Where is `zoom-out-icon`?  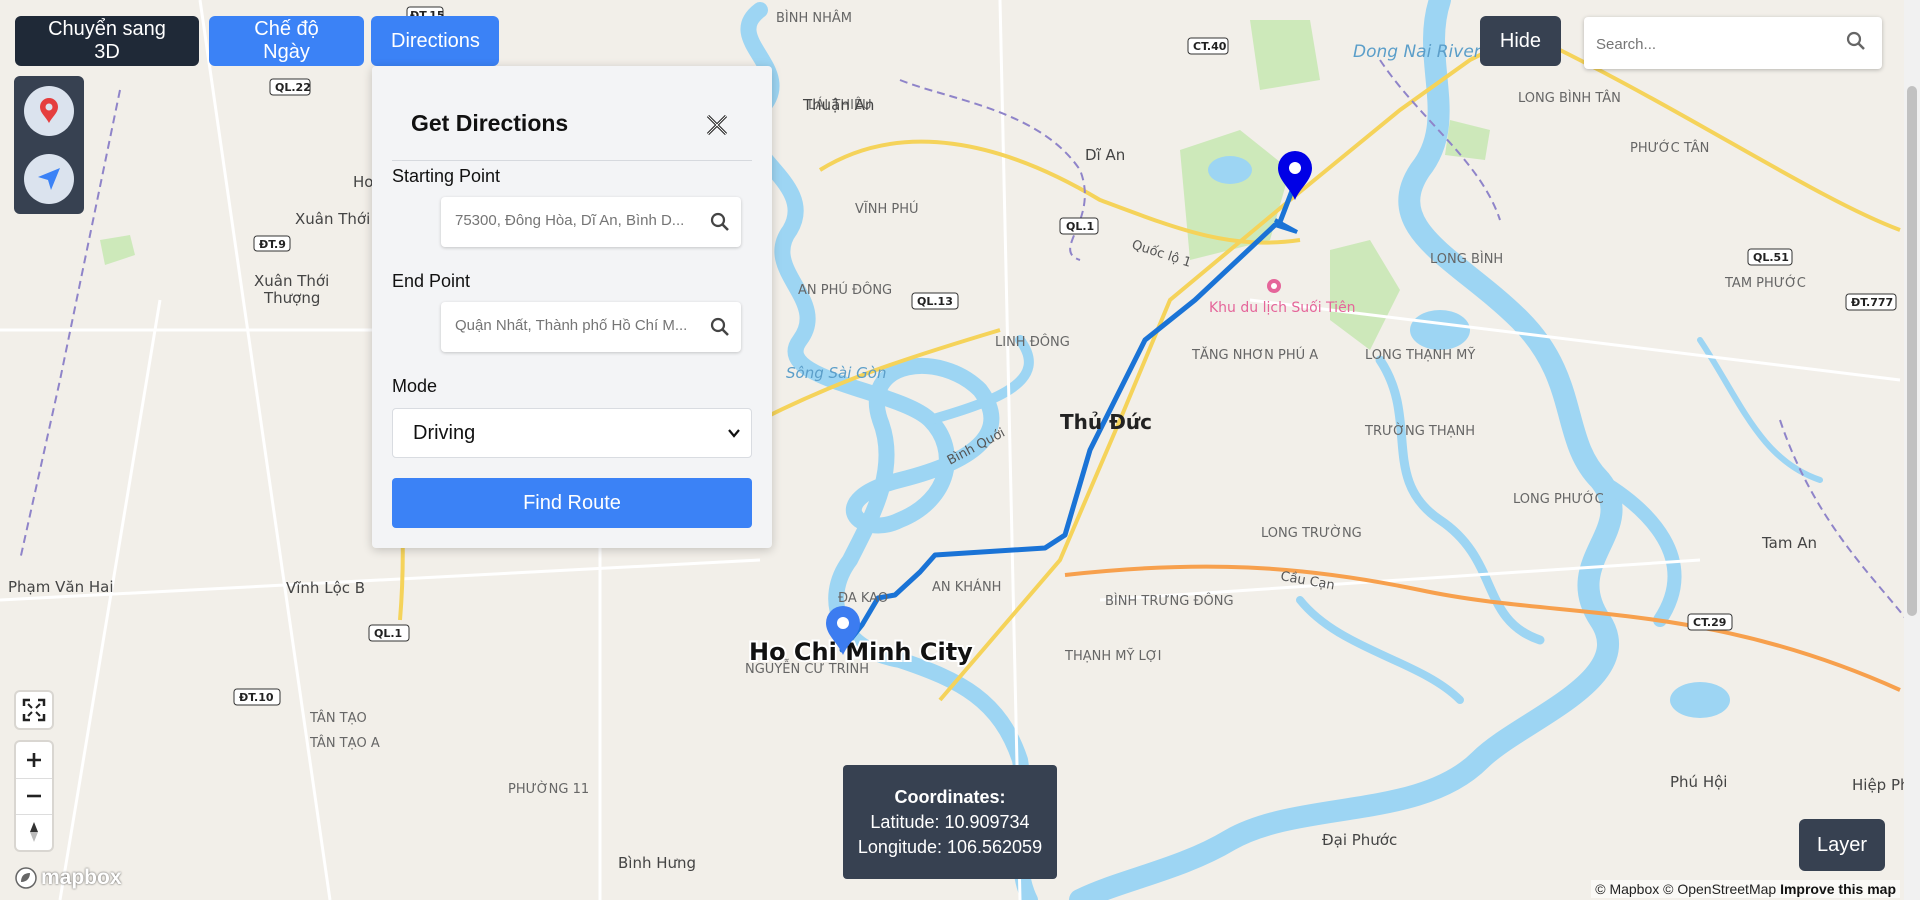 zoom-out-icon is located at coordinates (34, 796).